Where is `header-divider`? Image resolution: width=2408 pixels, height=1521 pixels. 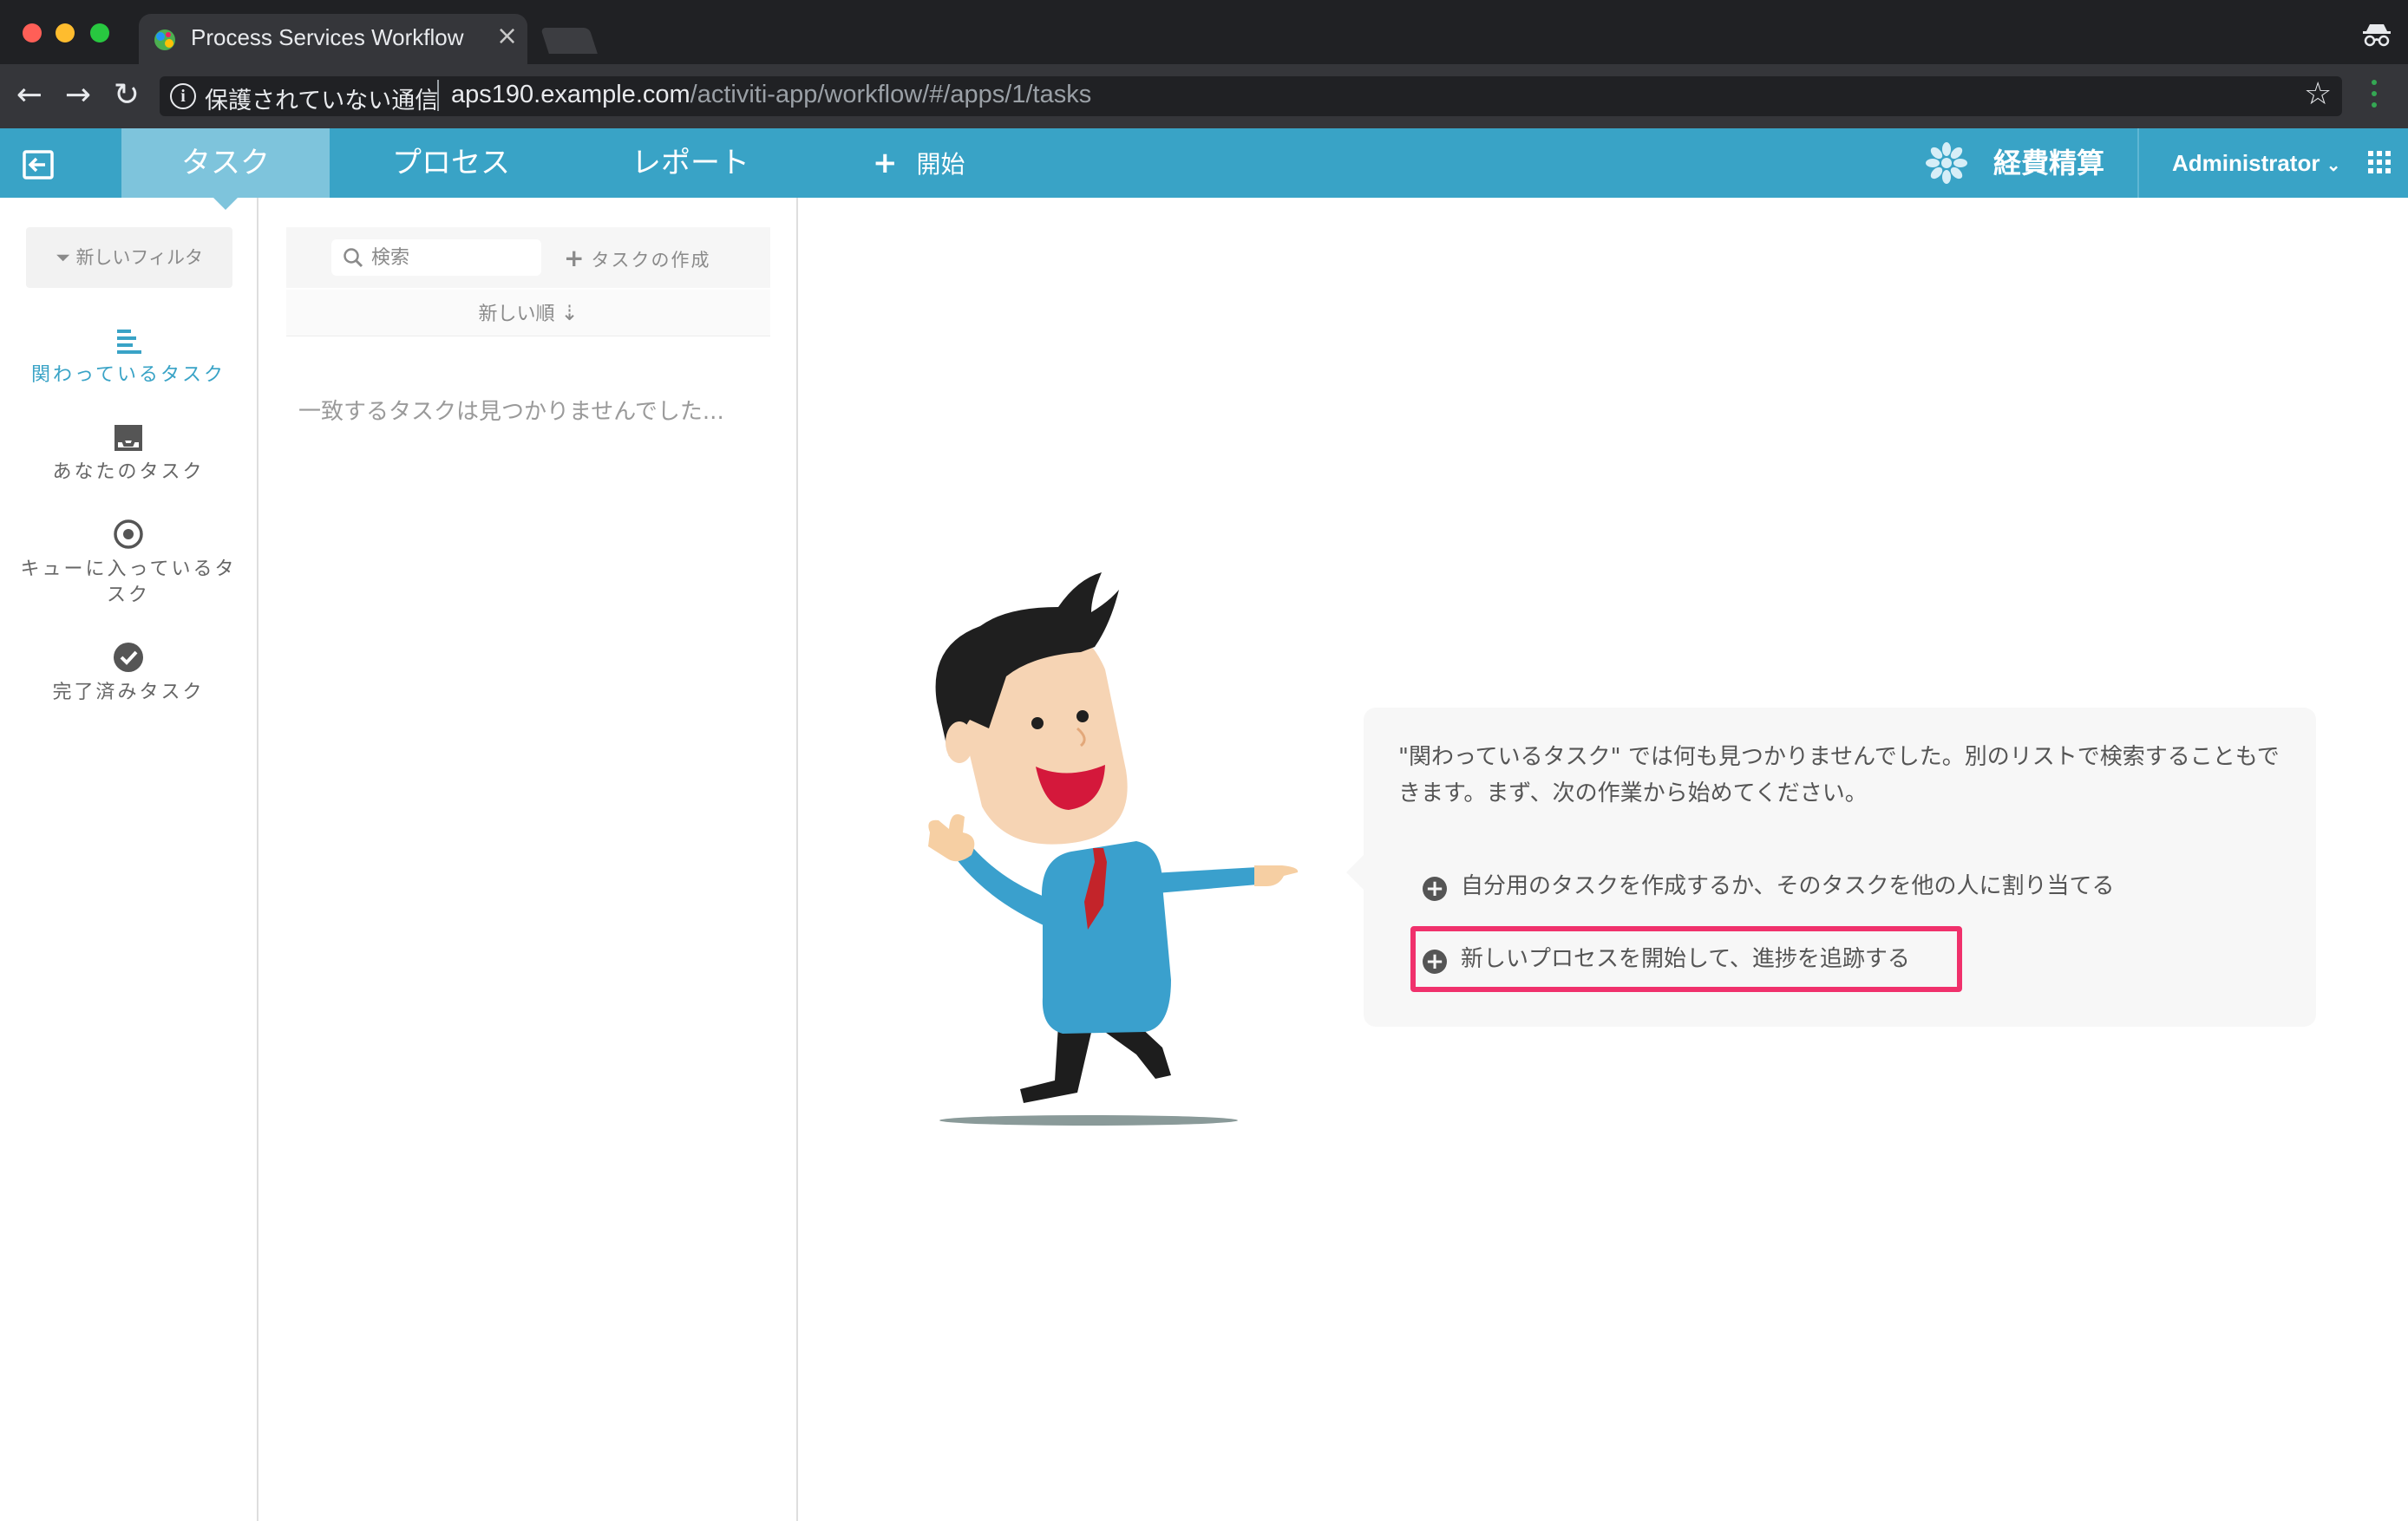
header-divider is located at coordinates (2138, 163).